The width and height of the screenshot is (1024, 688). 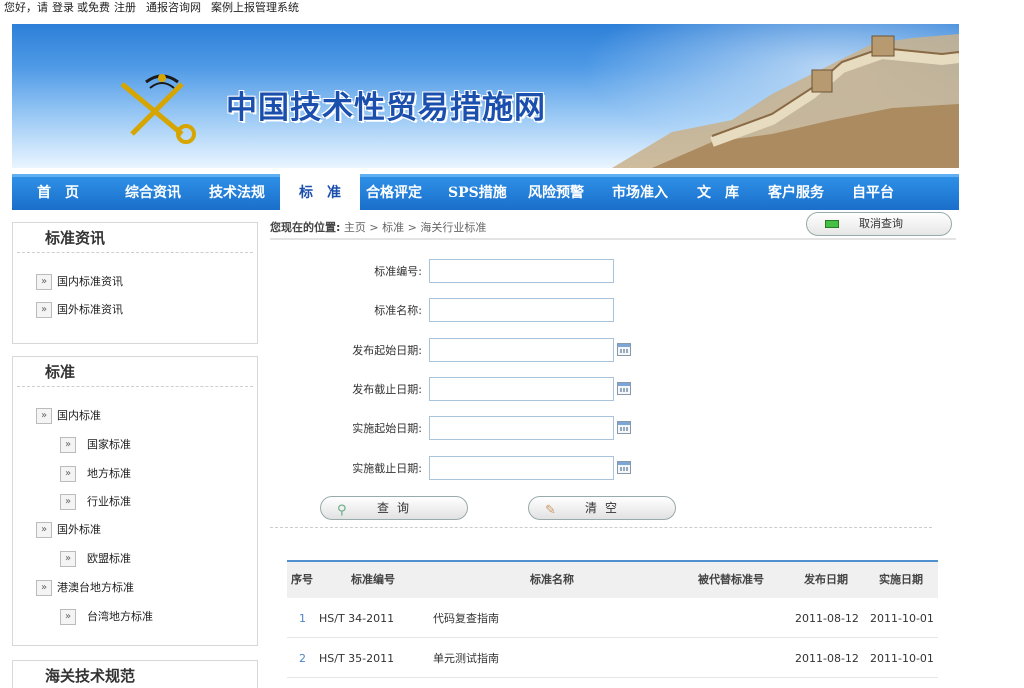 What do you see at coordinates (387, 389) in the screenshot?
I see `field-label: 发布截止日期:` at bounding box center [387, 389].